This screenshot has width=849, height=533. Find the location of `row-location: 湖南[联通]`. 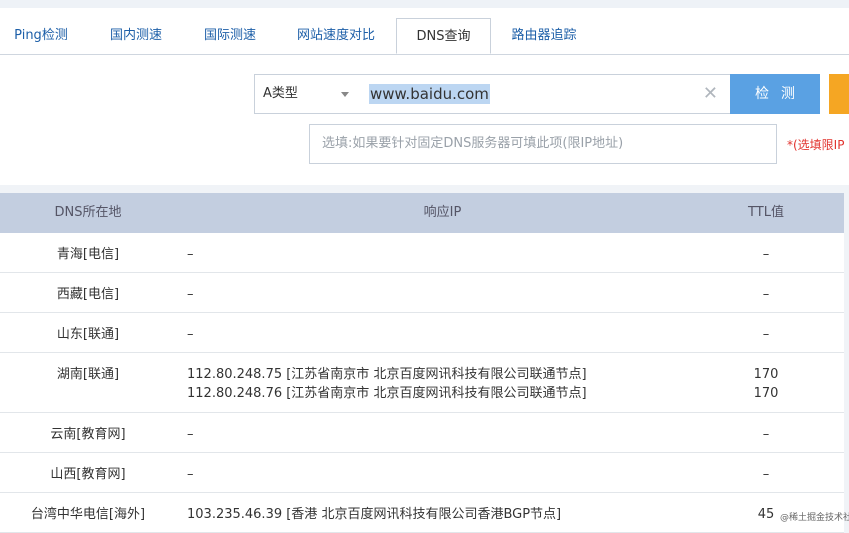

row-location: 湖南[联通] is located at coordinates (88, 374).